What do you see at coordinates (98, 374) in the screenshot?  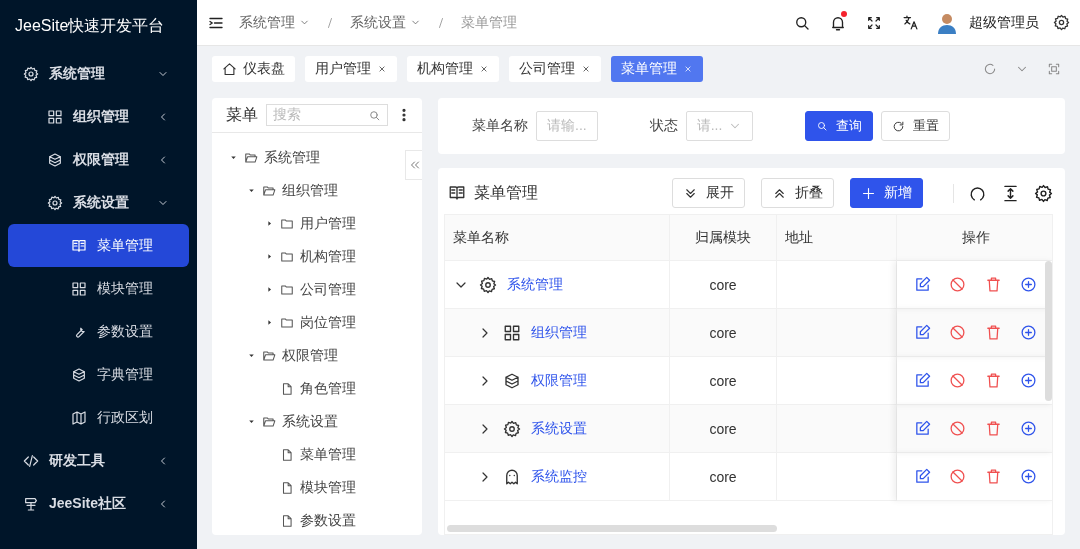 I see `sidebar-item: 字典管理` at bounding box center [98, 374].